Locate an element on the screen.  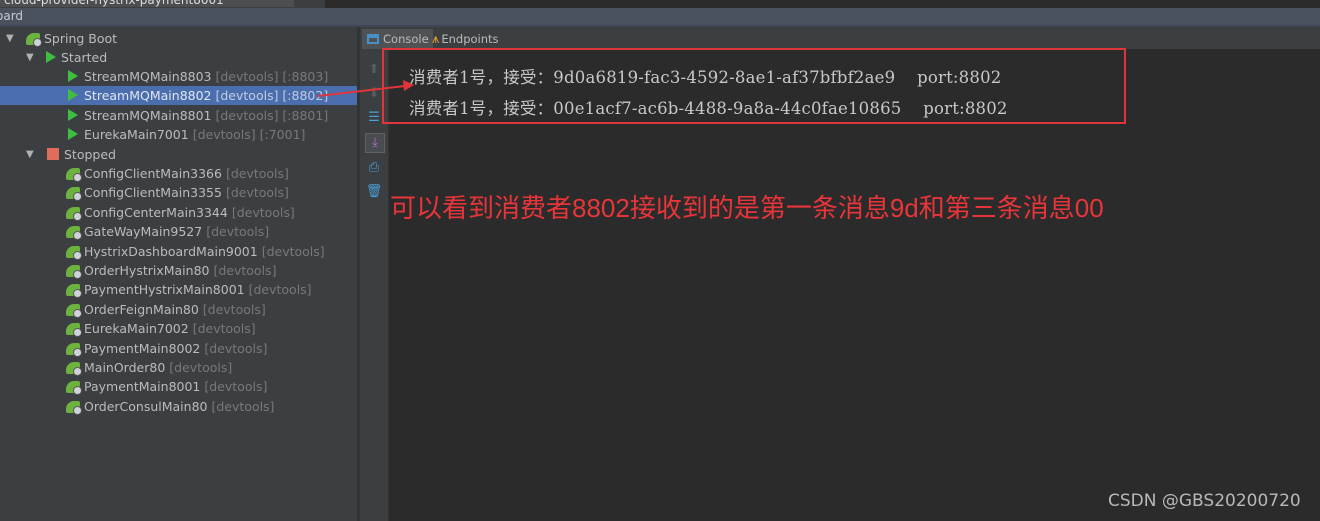
tree-node-spring-boot: ▼ Spring Boot is located at coordinates (178, 38).